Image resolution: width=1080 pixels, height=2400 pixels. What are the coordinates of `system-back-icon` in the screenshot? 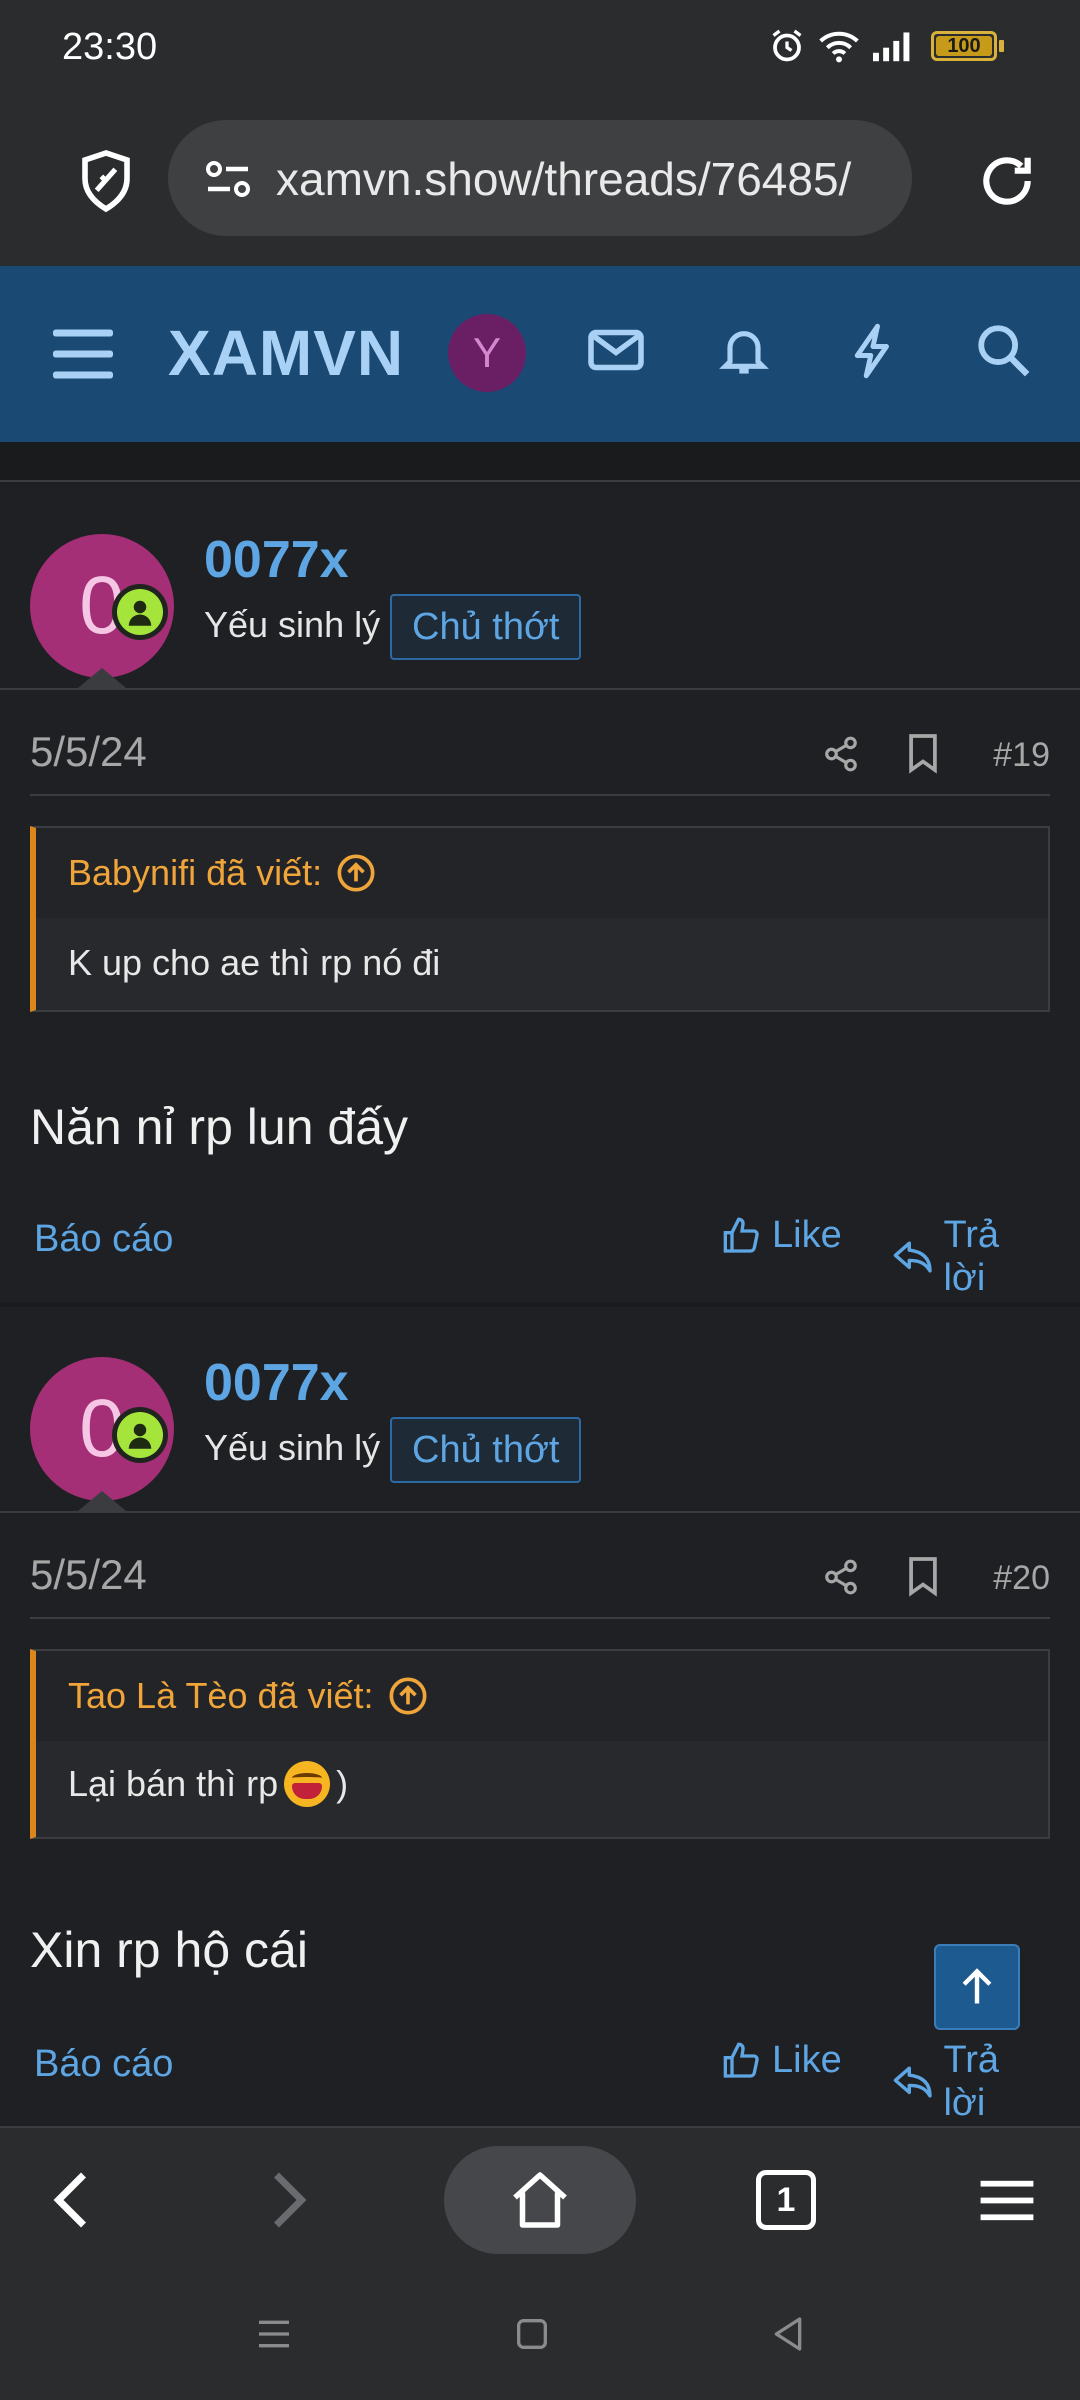 It's located at (788, 2334).